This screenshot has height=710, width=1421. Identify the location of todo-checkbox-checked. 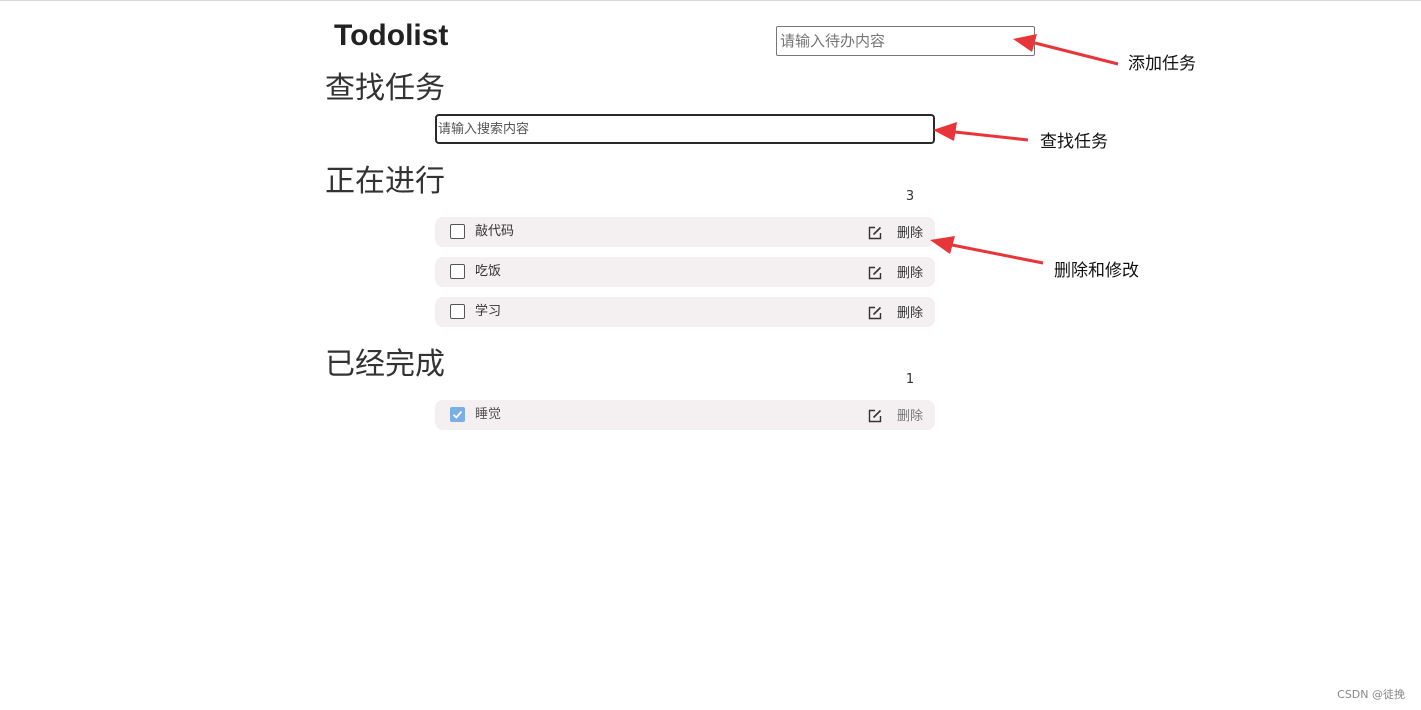
(457, 414).